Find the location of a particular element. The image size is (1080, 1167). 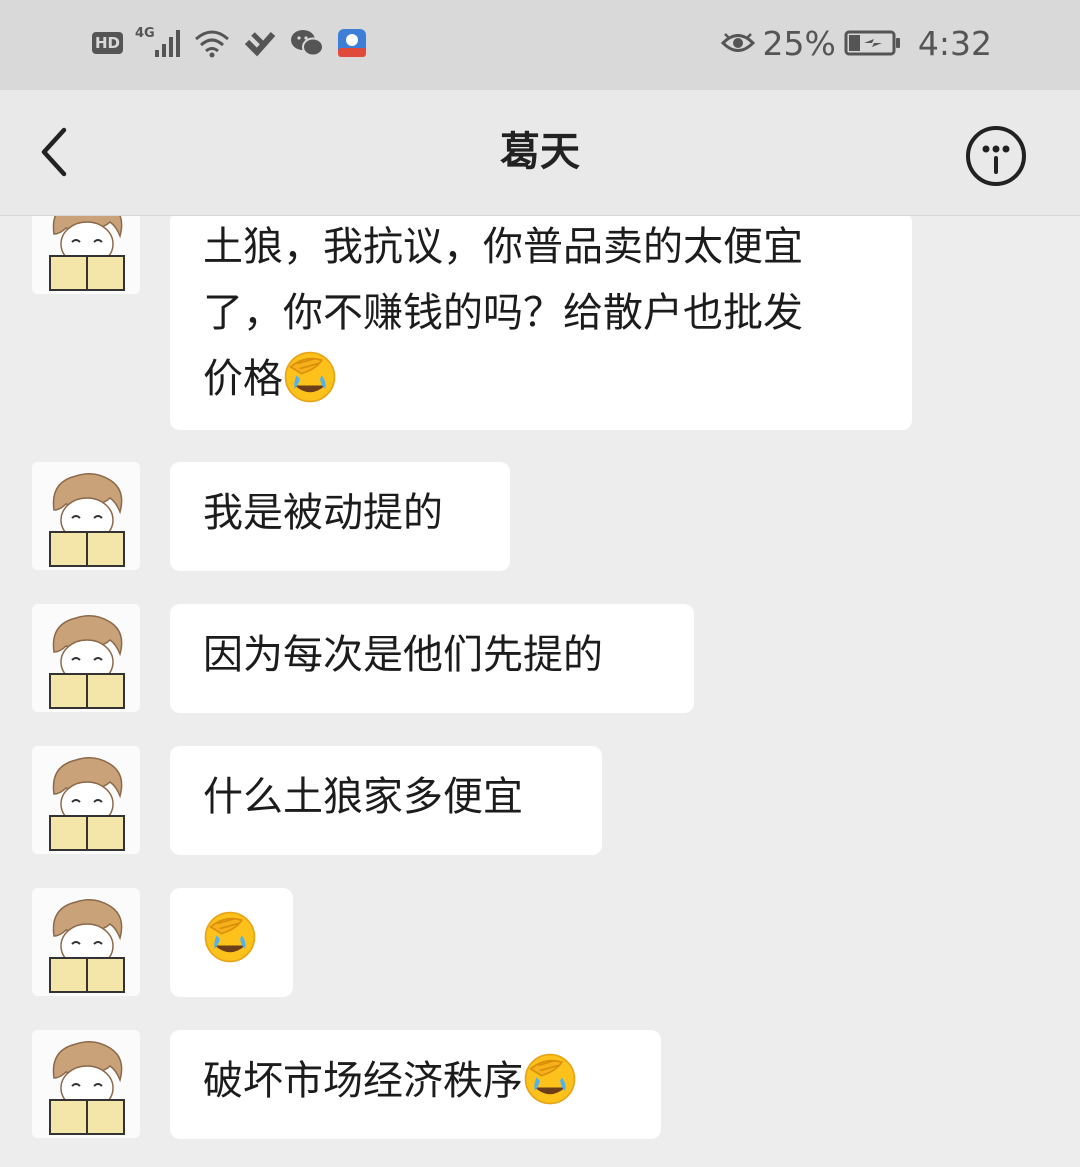

eye-comfort-icon is located at coordinates (737, 42).